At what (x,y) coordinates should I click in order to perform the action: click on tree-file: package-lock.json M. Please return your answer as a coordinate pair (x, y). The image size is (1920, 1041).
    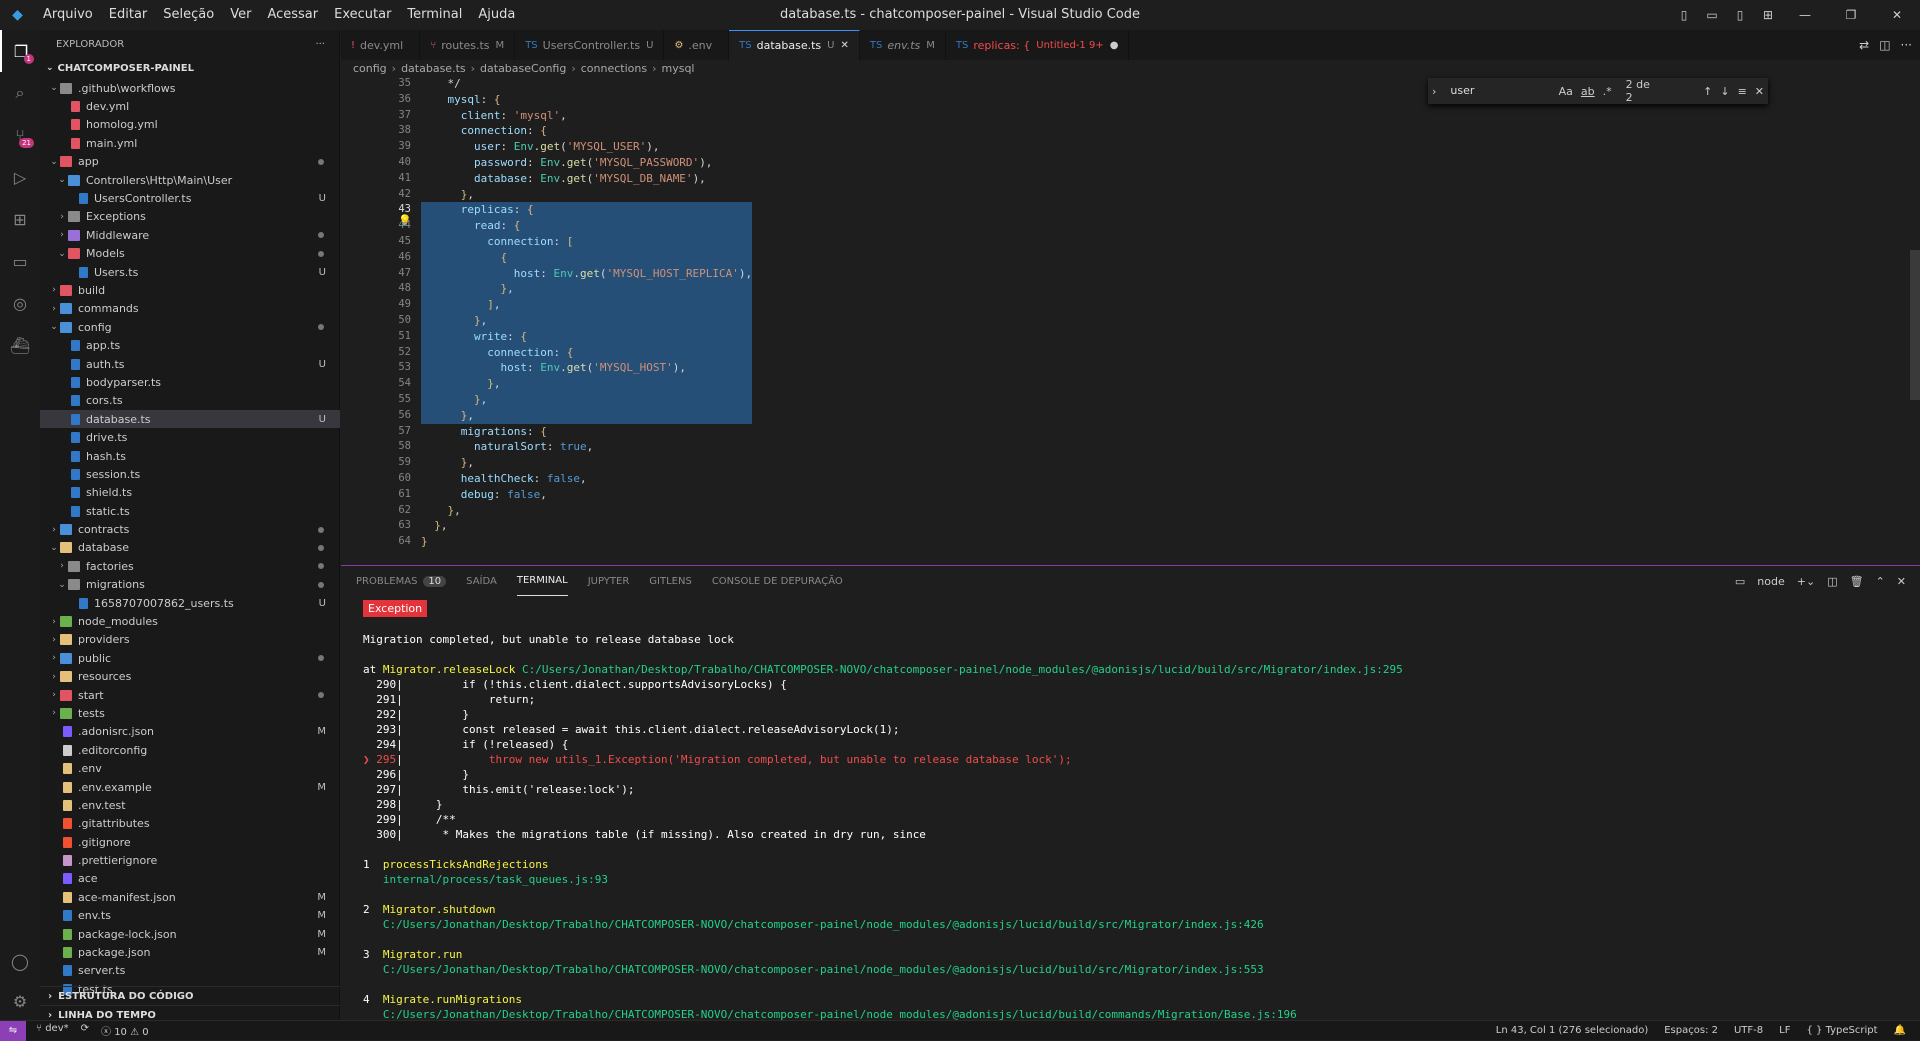
    Looking at the image, I should click on (190, 934).